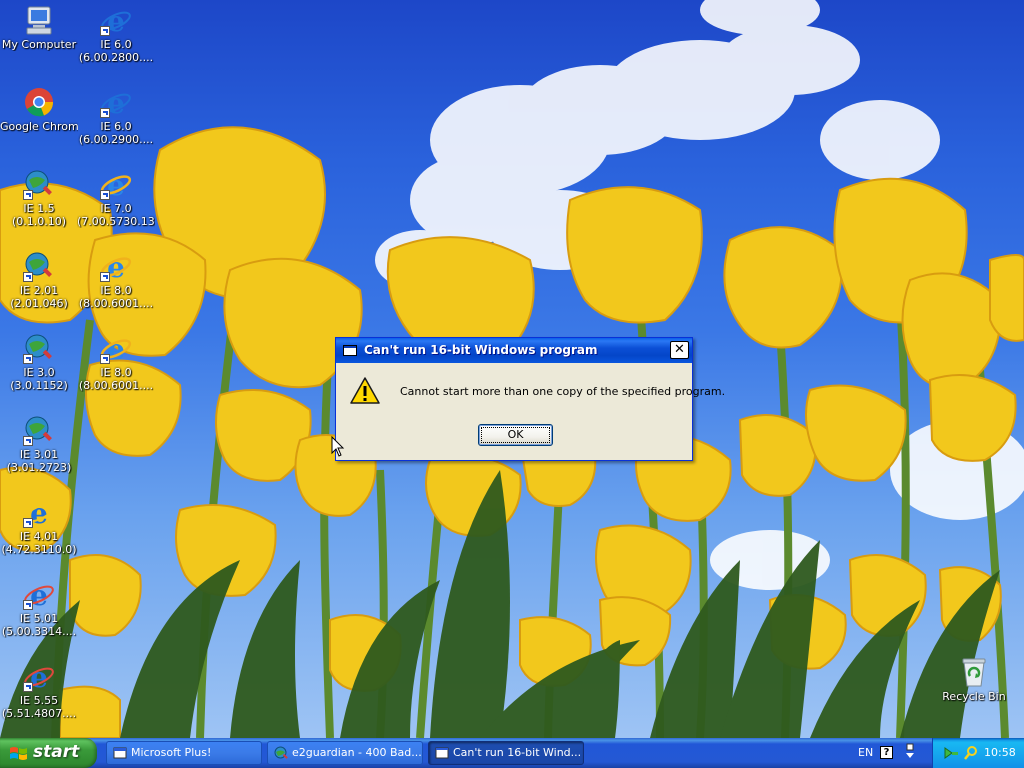 The image size is (1024, 768). I want to click on clock: 10:58, so click(1000, 752).